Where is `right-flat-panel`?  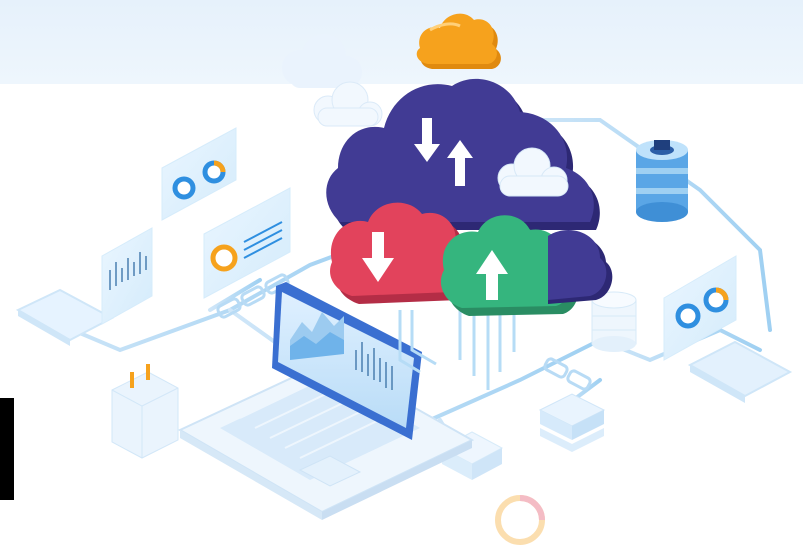
right-flat-panel is located at coordinates (740, 371).